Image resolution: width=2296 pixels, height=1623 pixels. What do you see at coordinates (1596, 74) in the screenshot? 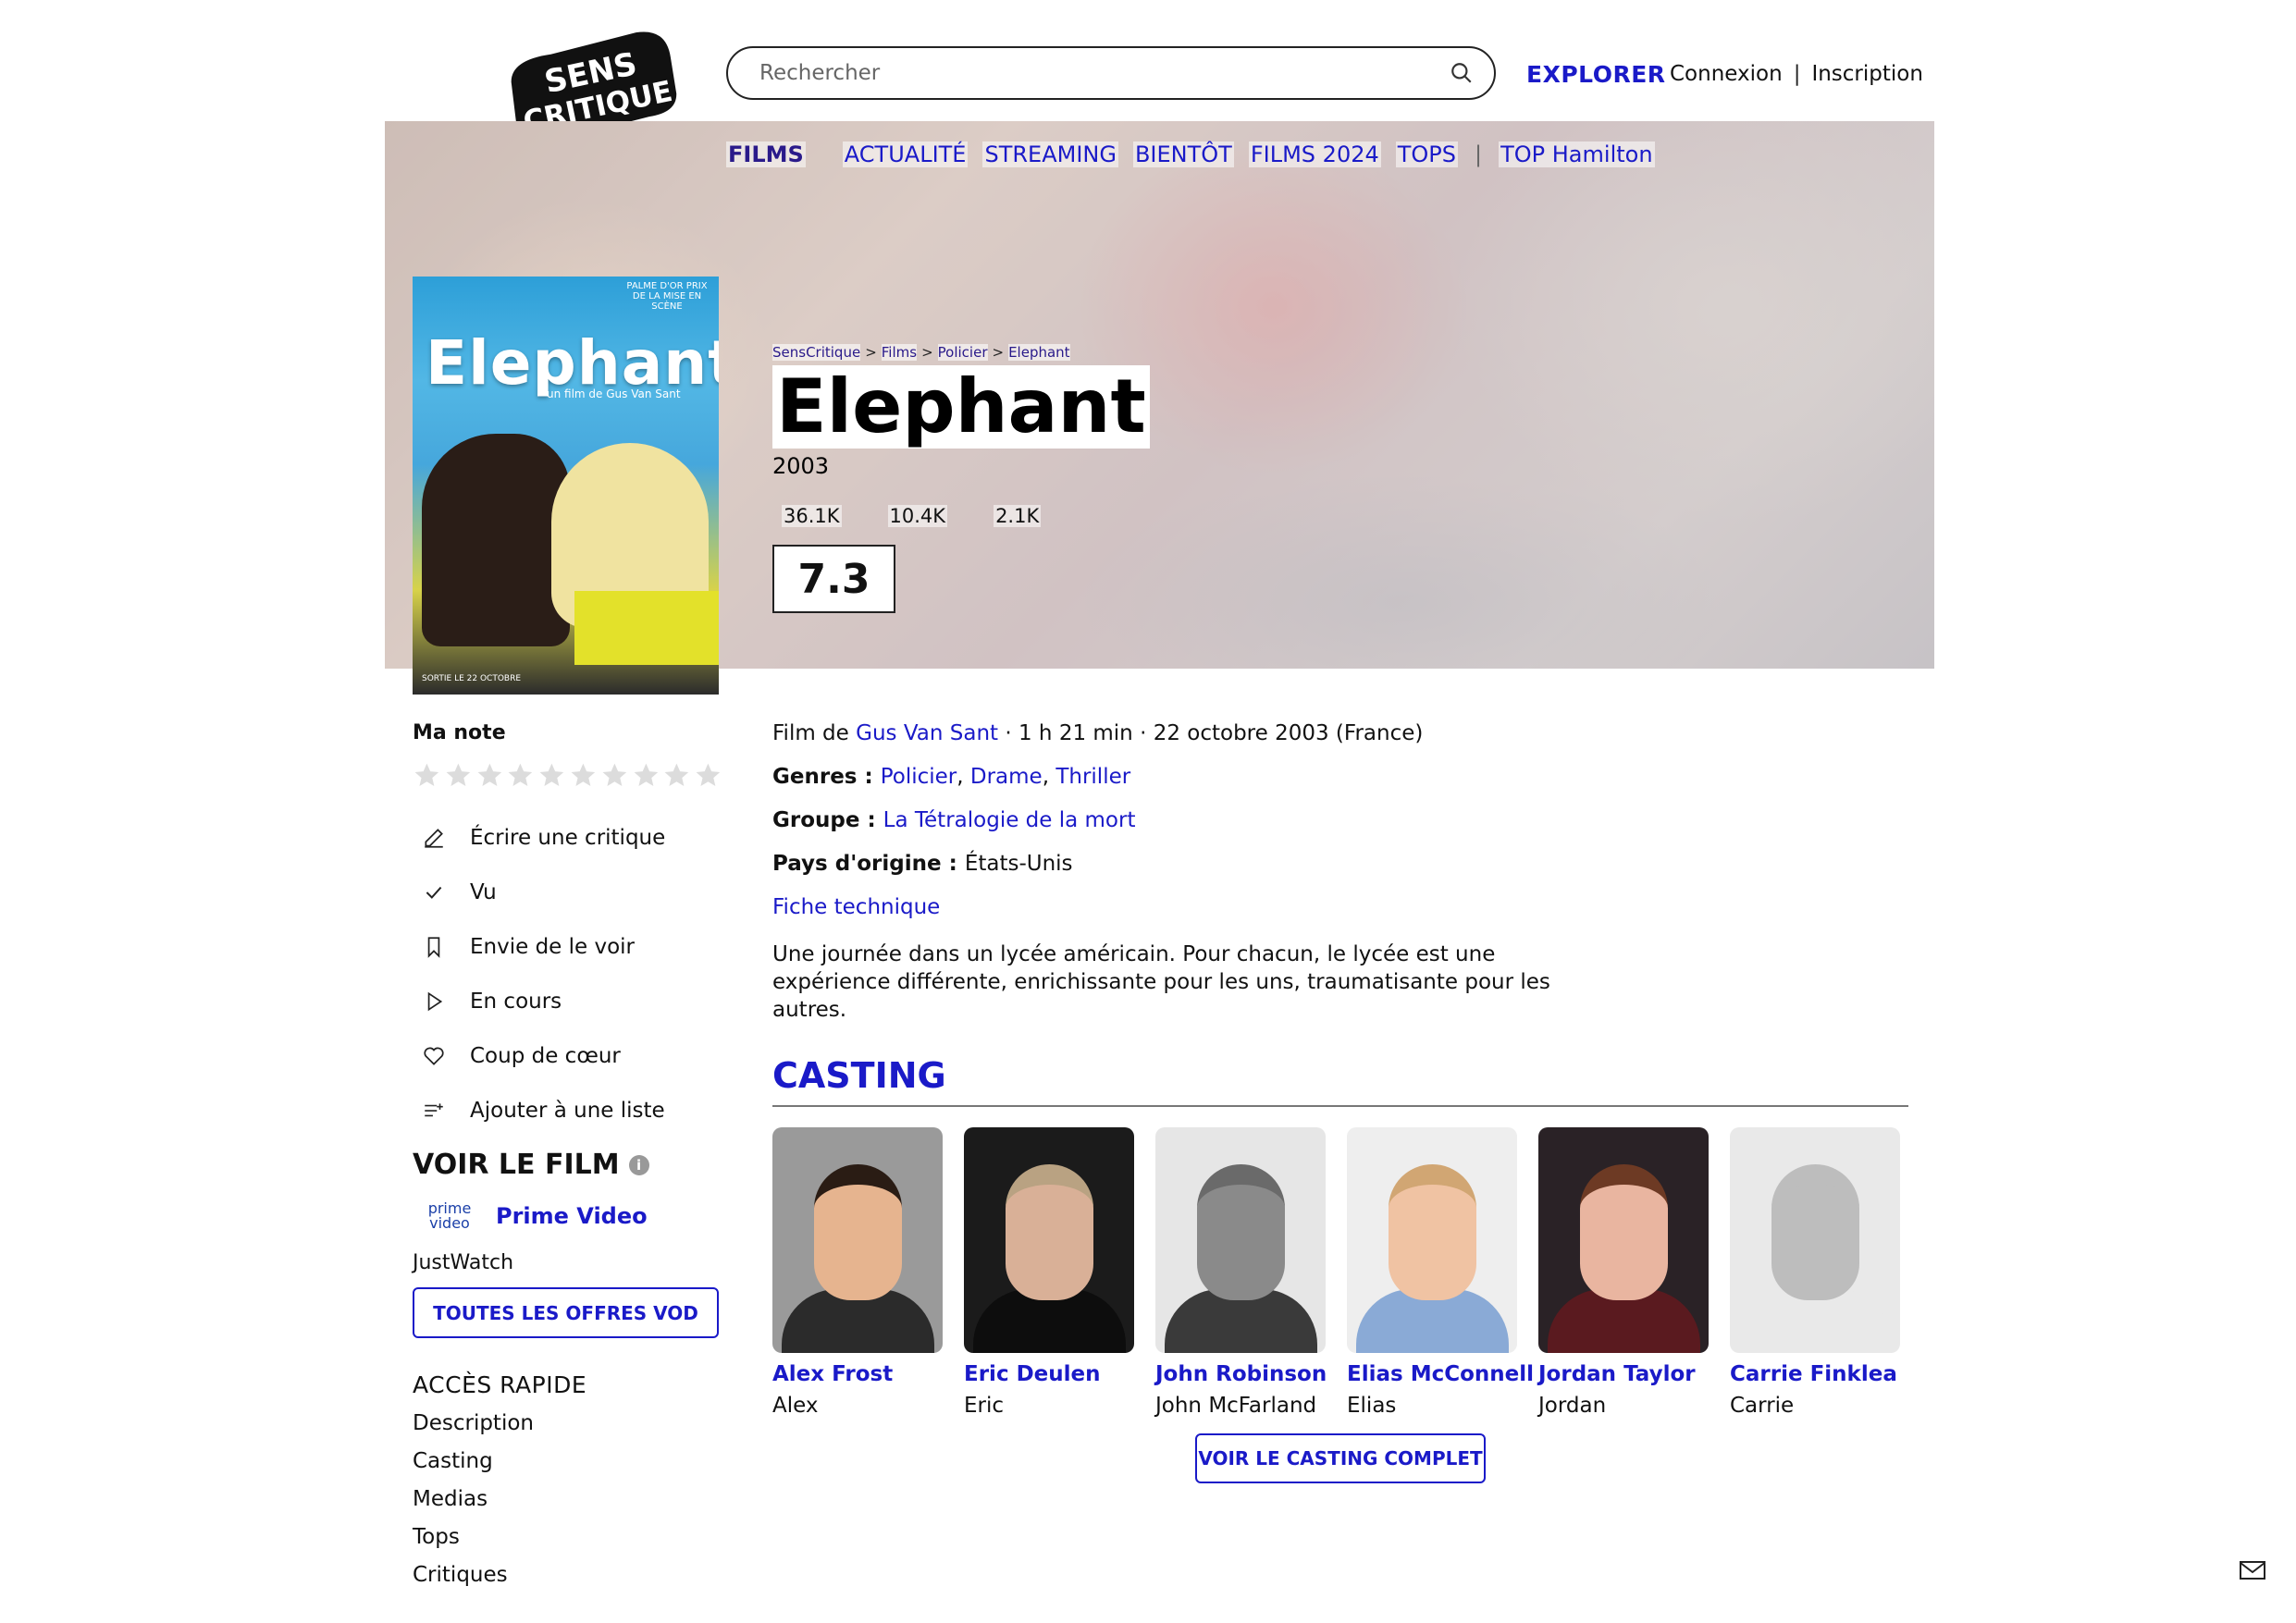
I see `explorer-link: EXPLORER` at bounding box center [1596, 74].